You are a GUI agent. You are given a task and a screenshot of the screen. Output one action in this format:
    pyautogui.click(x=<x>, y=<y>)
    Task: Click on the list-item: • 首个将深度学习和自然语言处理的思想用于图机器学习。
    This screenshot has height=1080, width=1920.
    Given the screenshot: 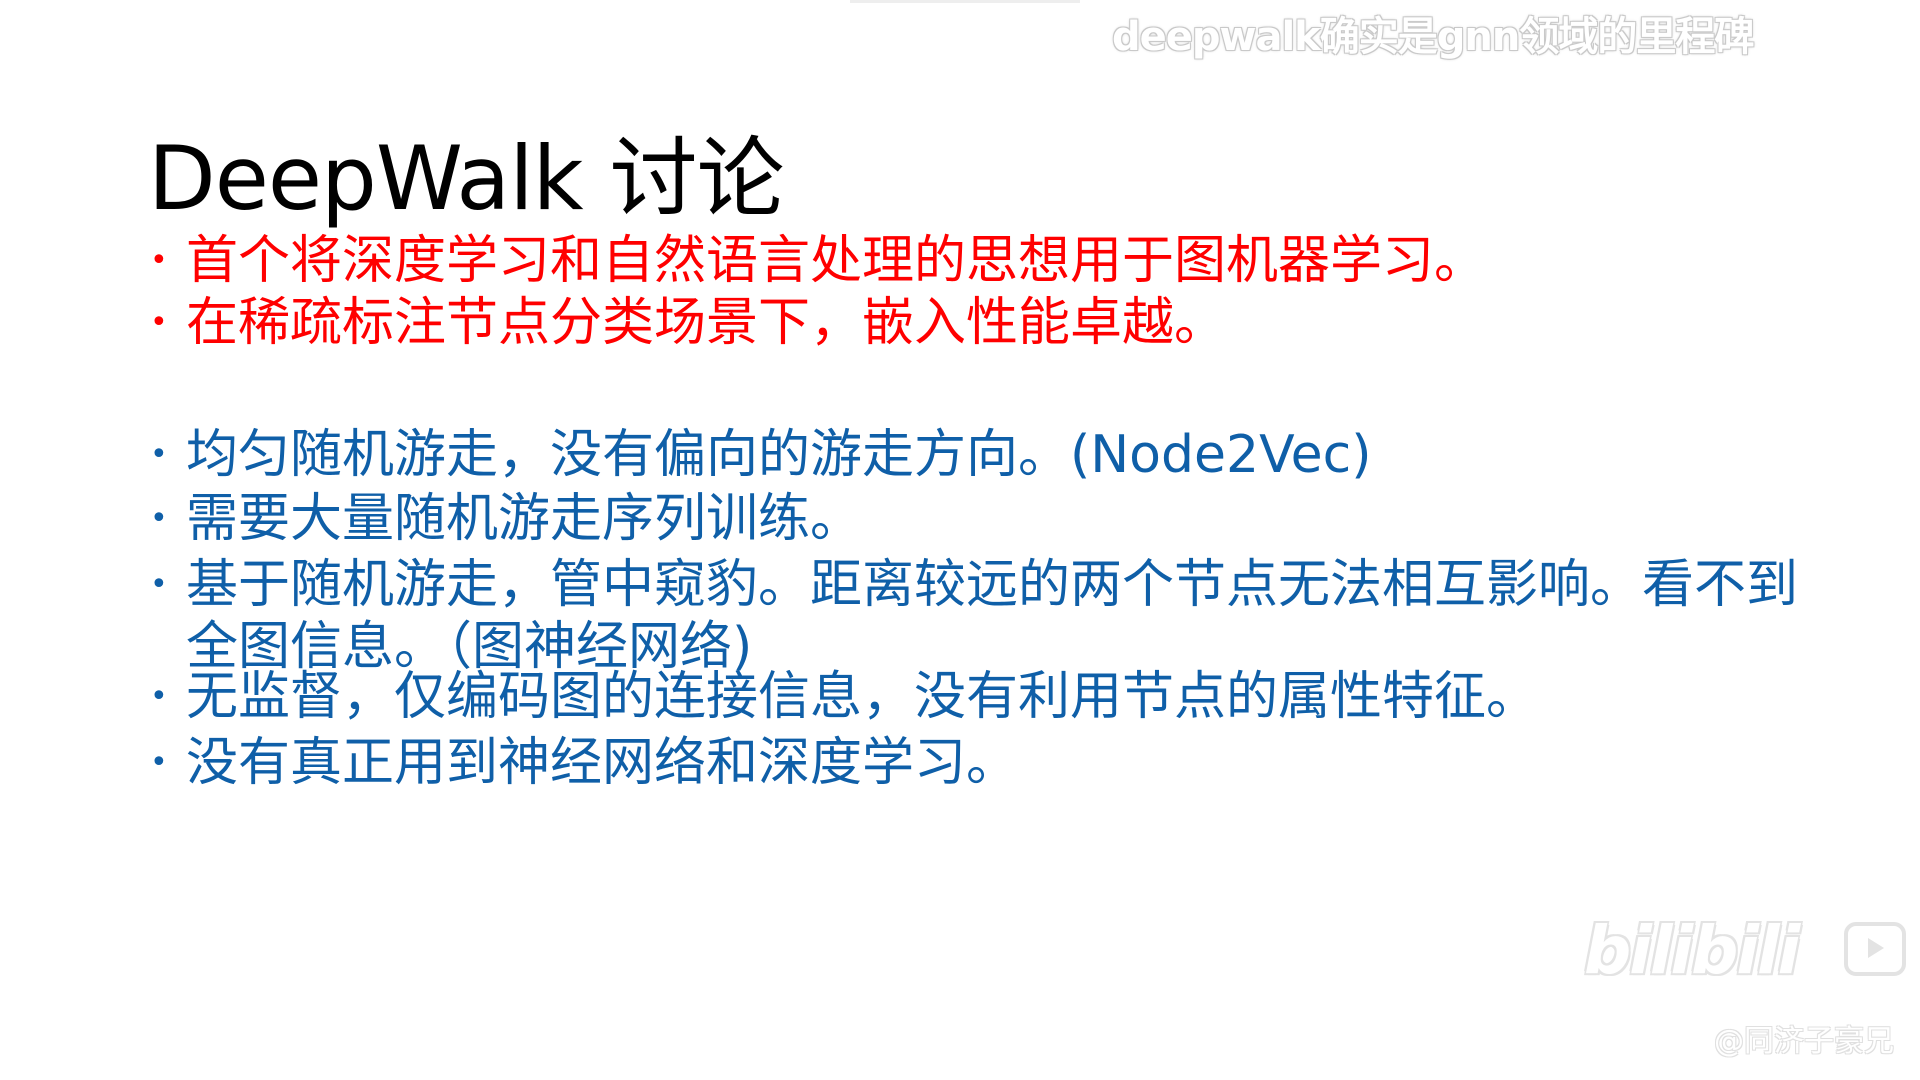 What is the action you would take?
    pyautogui.click(x=988, y=261)
    